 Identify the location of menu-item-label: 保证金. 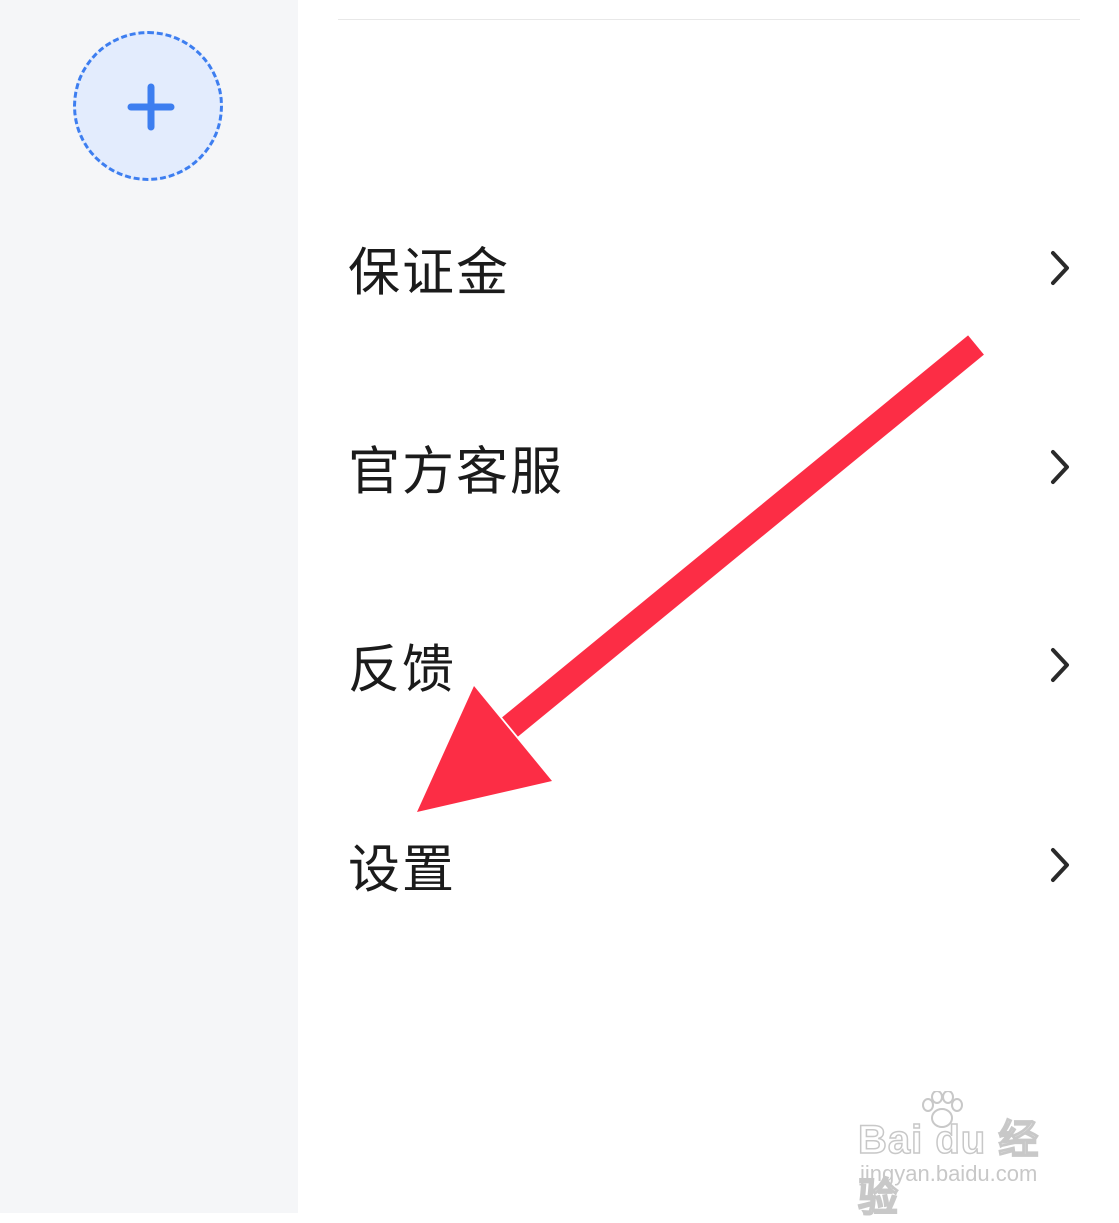
(429, 273).